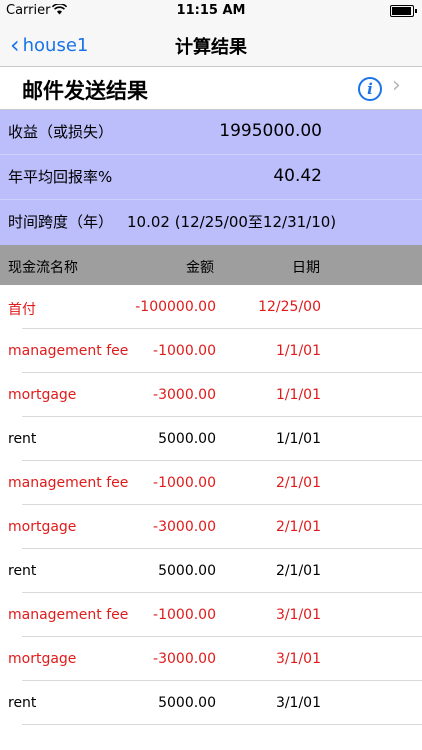 The width and height of the screenshot is (422, 750). I want to click on summary-span-row: 时间跨度（年） 10.02 (12/25/00至12/31/10), so click(211, 222).